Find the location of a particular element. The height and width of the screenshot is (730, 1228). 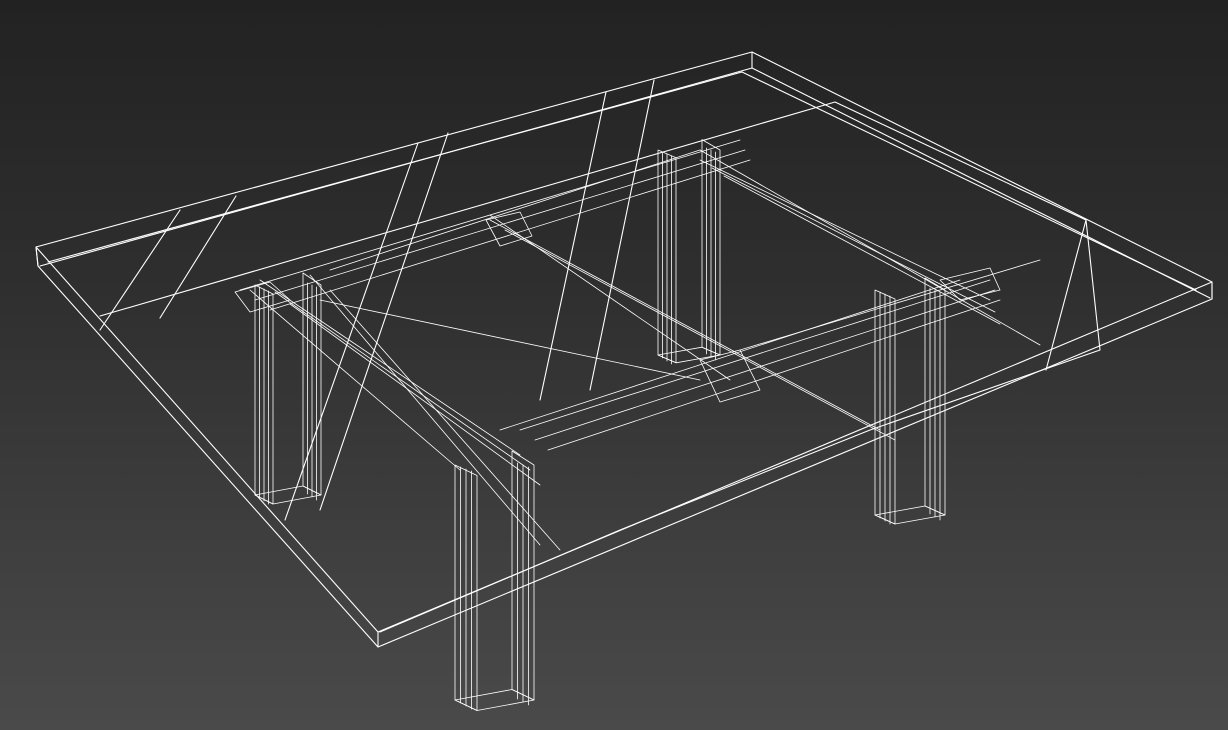

tabletop-left-corner-edge is located at coordinates (37, 256).